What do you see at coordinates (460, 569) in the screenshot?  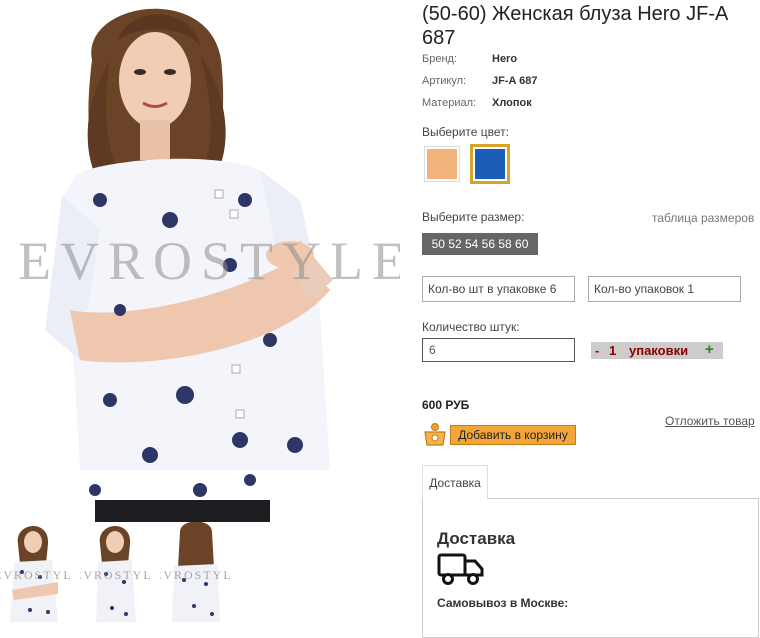 I see `delivery-truck-icon` at bounding box center [460, 569].